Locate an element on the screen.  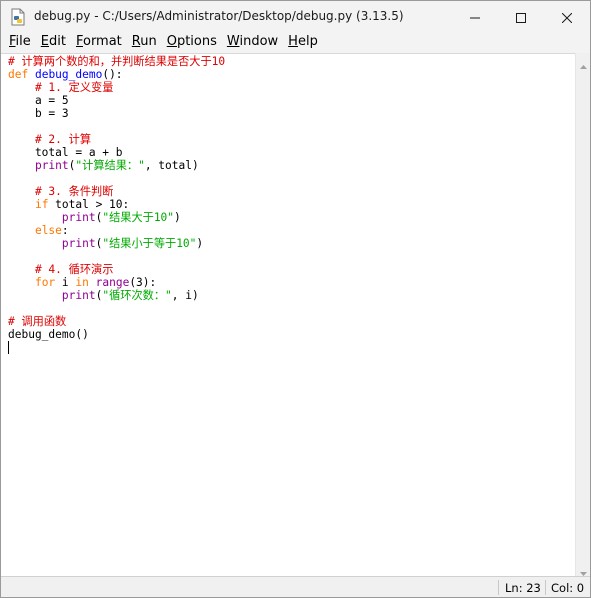
code-line: print("计算结果：", total) is located at coordinates (116, 165).